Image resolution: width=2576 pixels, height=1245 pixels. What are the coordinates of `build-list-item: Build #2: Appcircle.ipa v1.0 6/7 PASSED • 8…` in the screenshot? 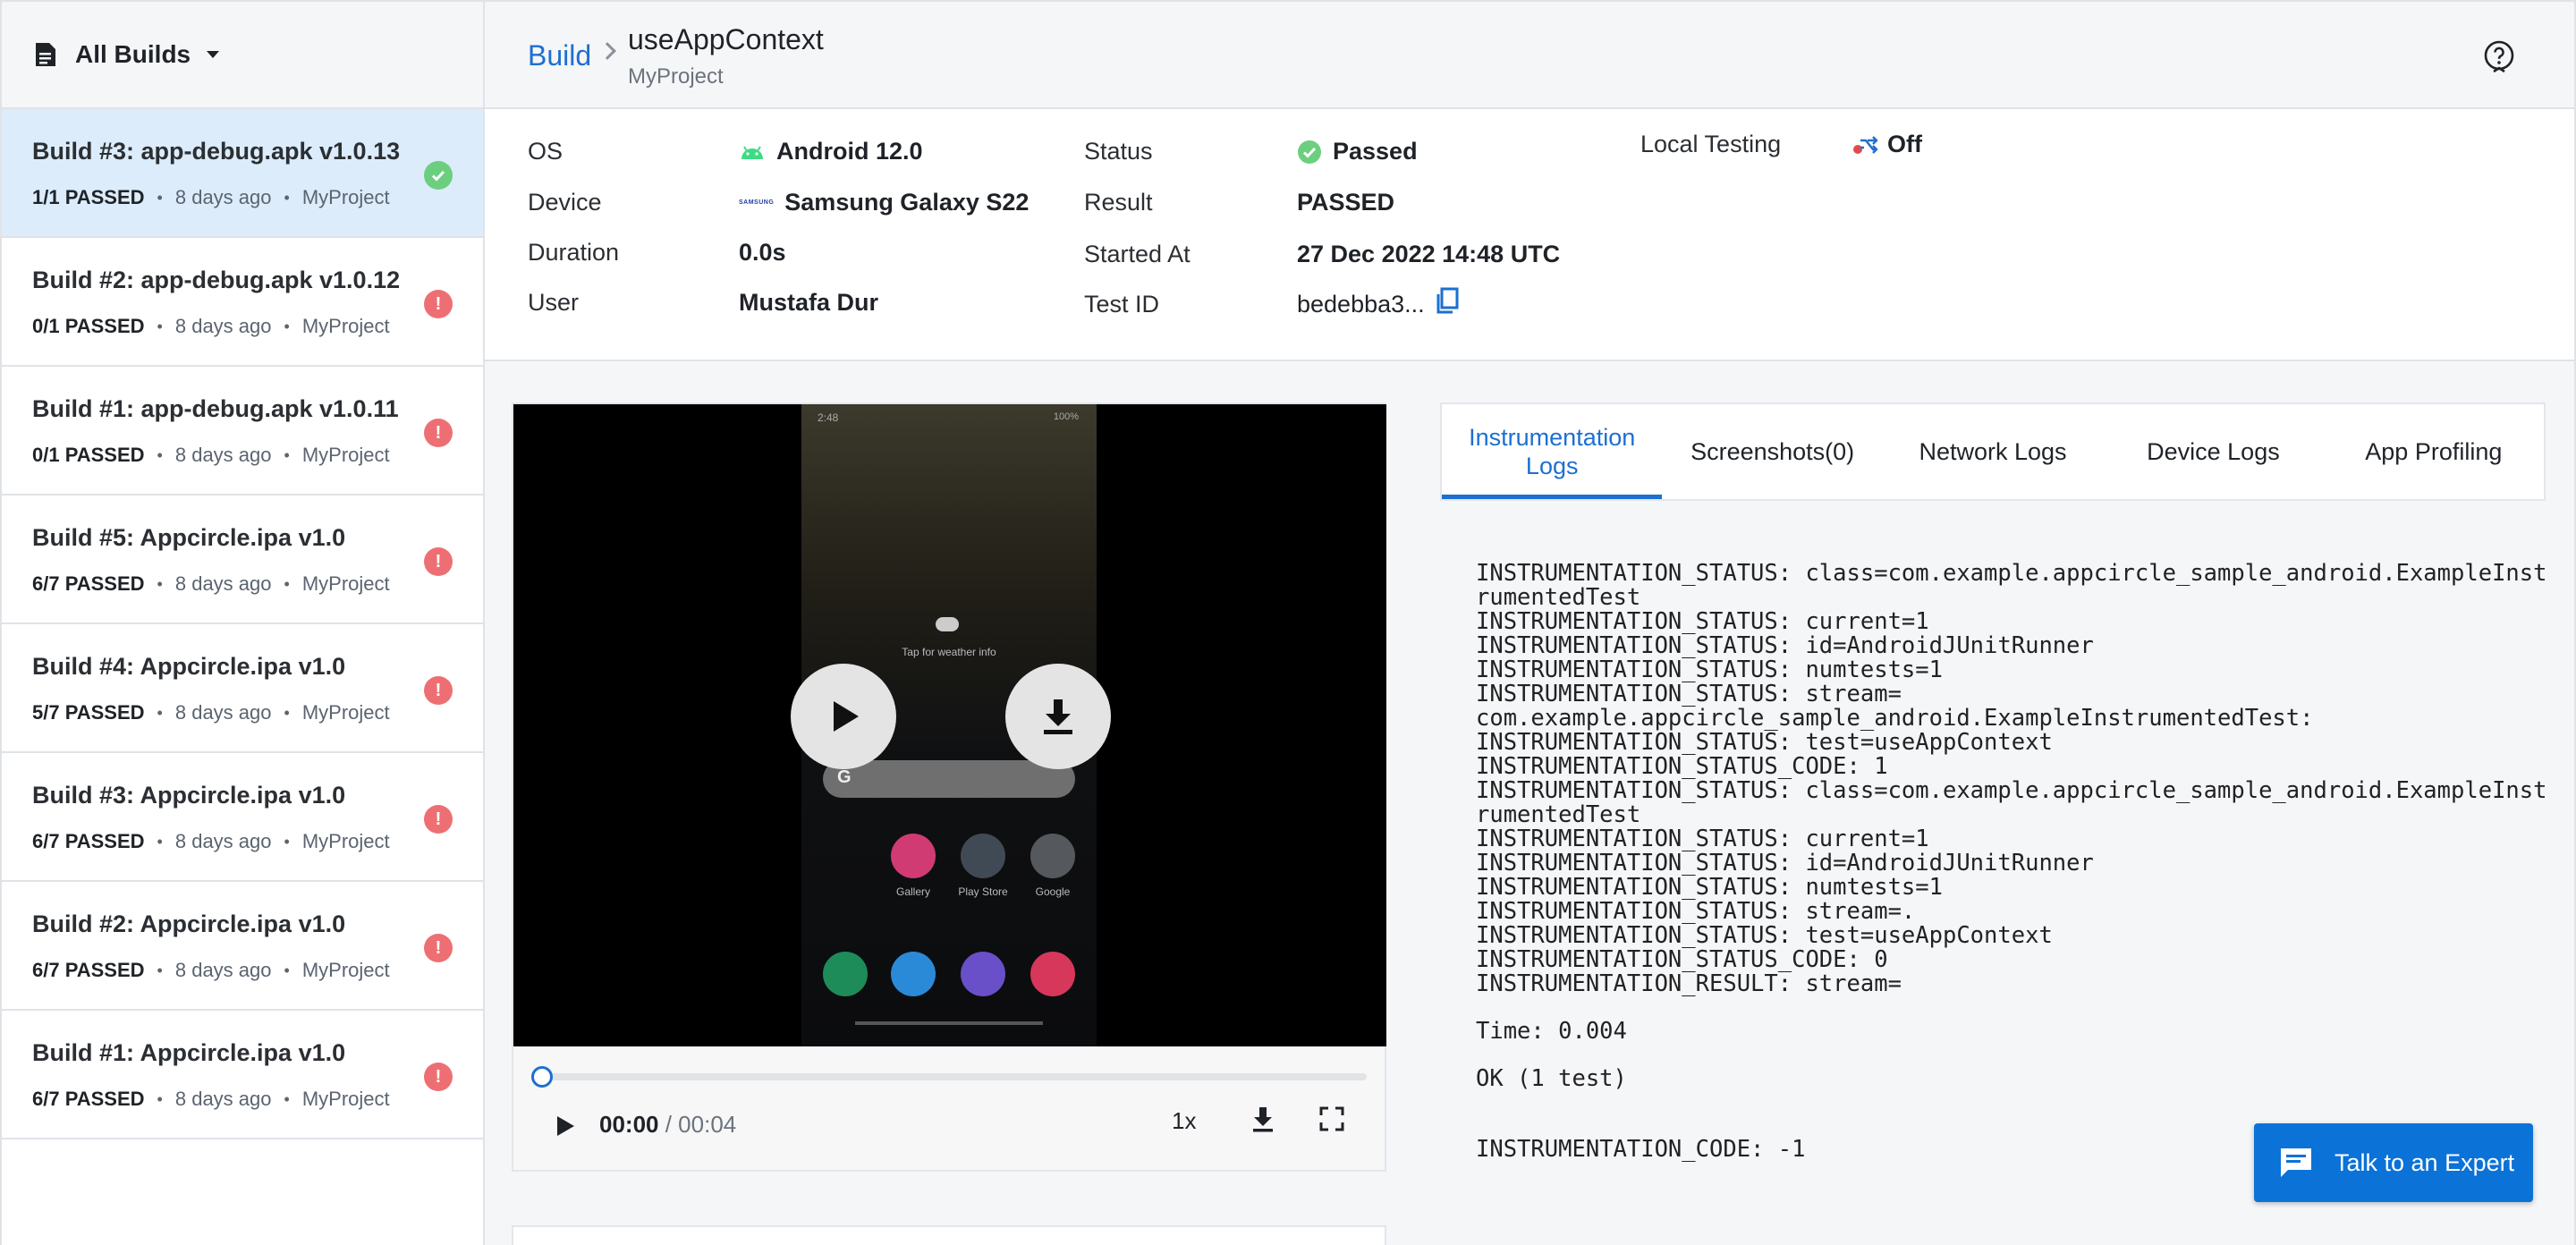 It's located at (242, 946).